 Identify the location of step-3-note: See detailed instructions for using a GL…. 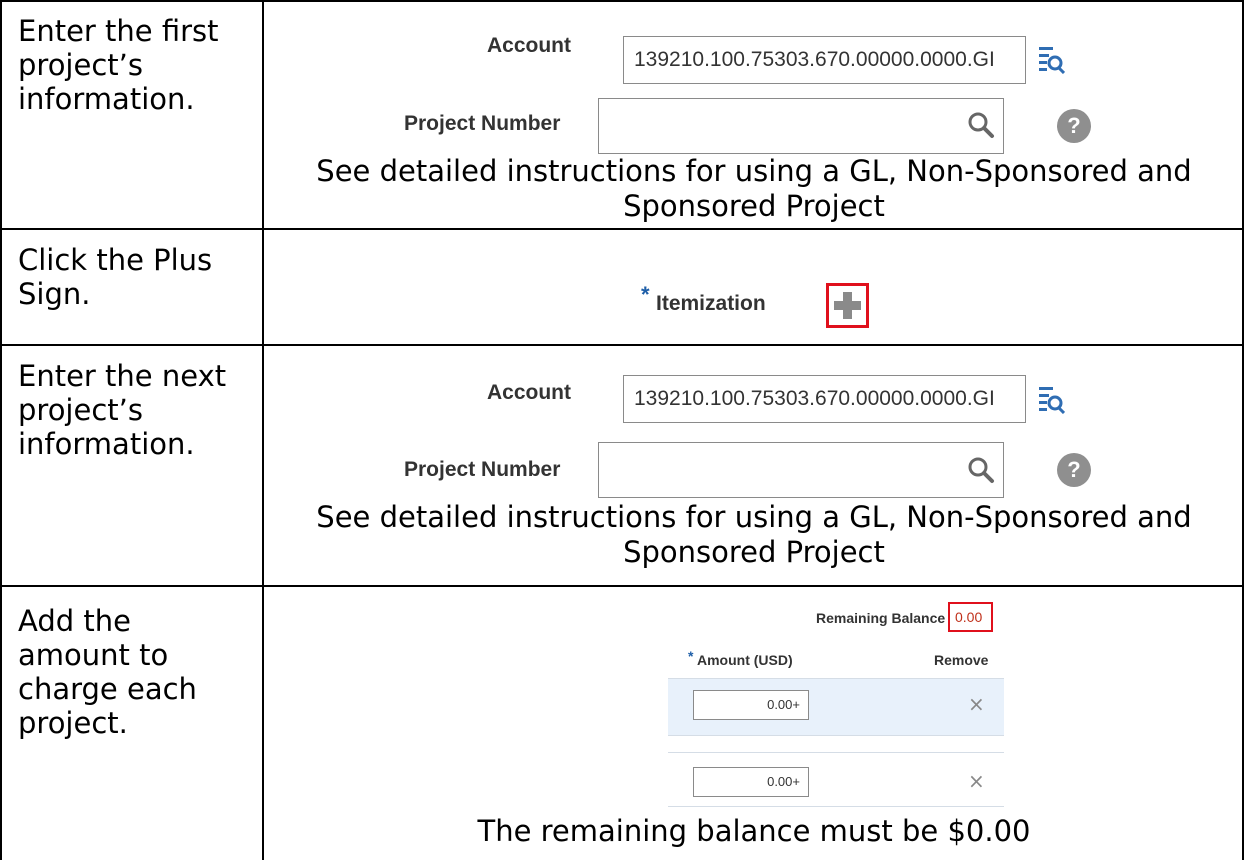
(754, 534).